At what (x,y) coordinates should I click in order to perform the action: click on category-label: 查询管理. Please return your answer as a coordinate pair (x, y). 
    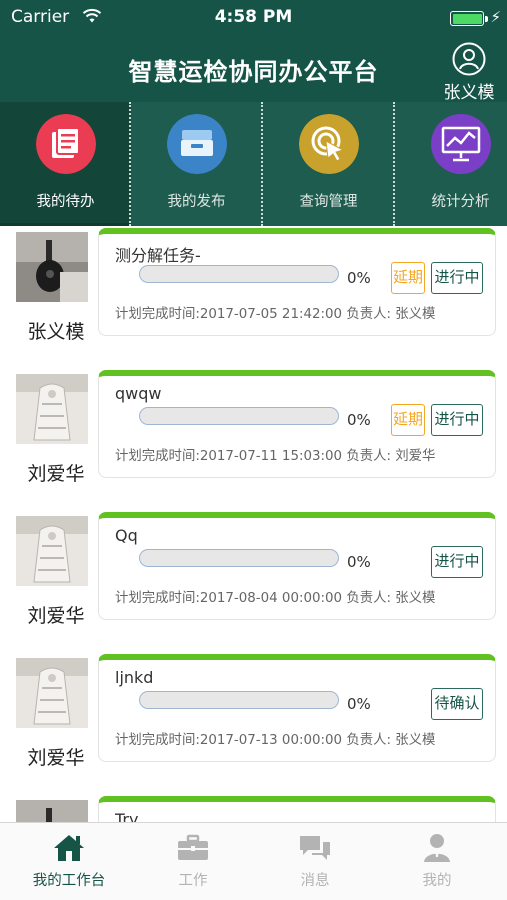
    Looking at the image, I should click on (328, 202).